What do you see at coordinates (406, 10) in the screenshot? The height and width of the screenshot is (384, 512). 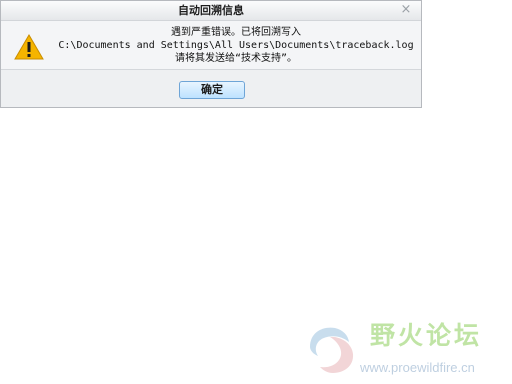 I see `close-icon: ×` at bounding box center [406, 10].